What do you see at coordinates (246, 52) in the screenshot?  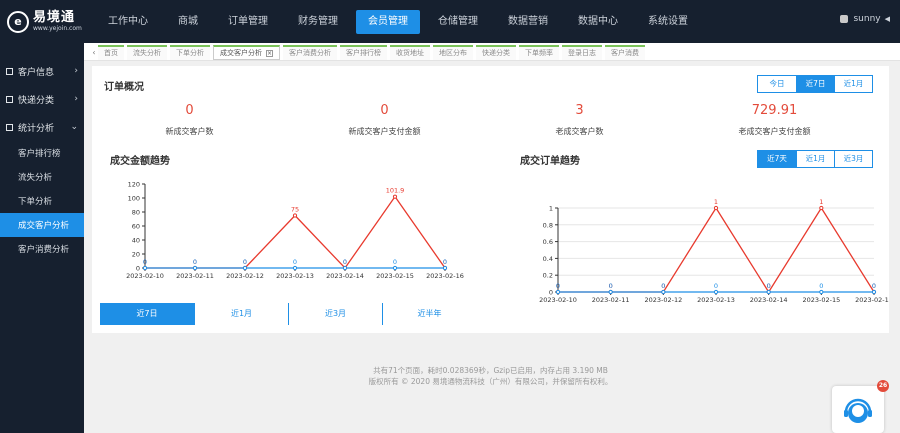 I see `tab-deal-customer-analysis: 成交客户分析 ×` at bounding box center [246, 52].